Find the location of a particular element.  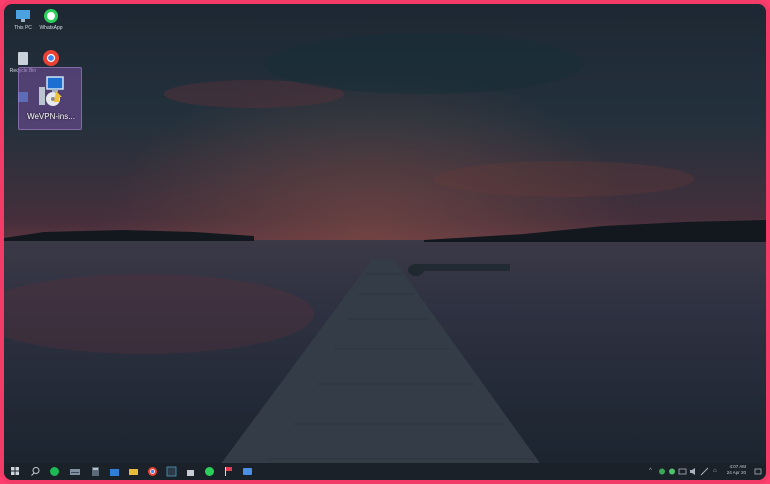

file-explorer-icon is located at coordinates (133, 471).